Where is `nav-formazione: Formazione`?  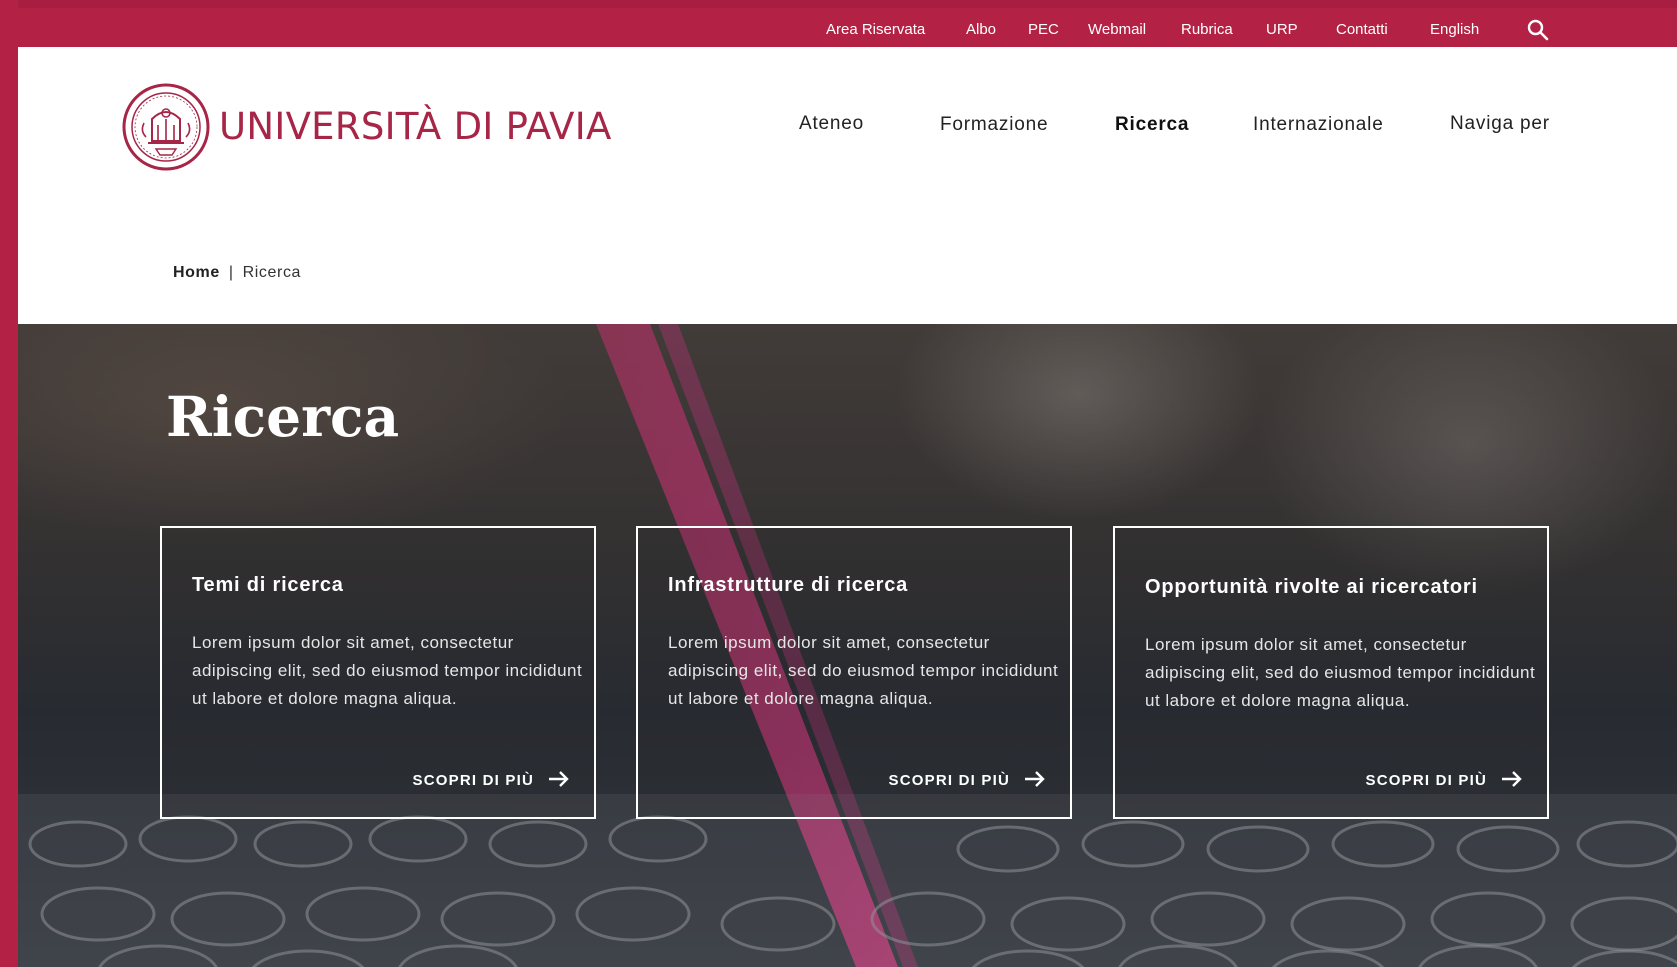 nav-formazione: Formazione is located at coordinates (994, 125).